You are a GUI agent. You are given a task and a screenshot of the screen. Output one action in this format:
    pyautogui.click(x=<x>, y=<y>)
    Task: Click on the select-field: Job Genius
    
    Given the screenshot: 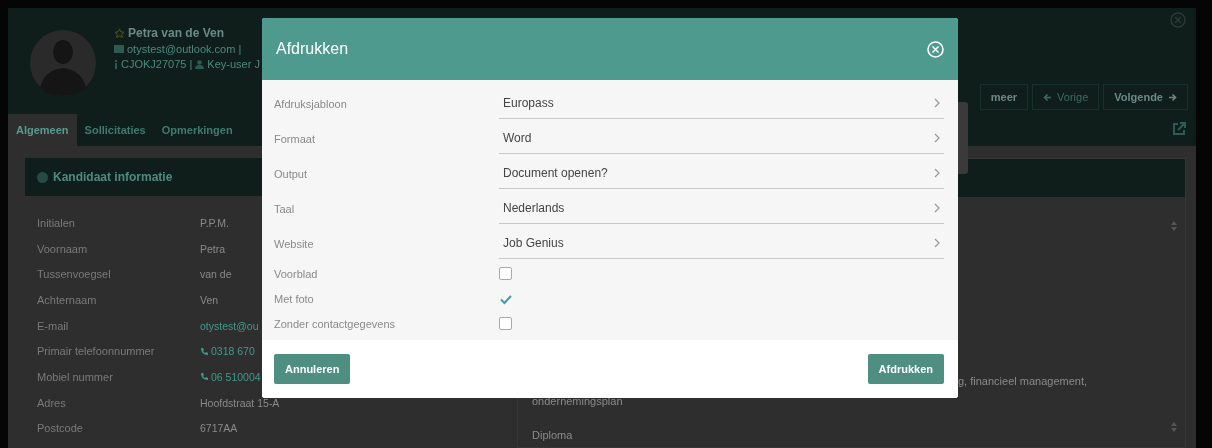 What is the action you would take?
    pyautogui.click(x=721, y=243)
    